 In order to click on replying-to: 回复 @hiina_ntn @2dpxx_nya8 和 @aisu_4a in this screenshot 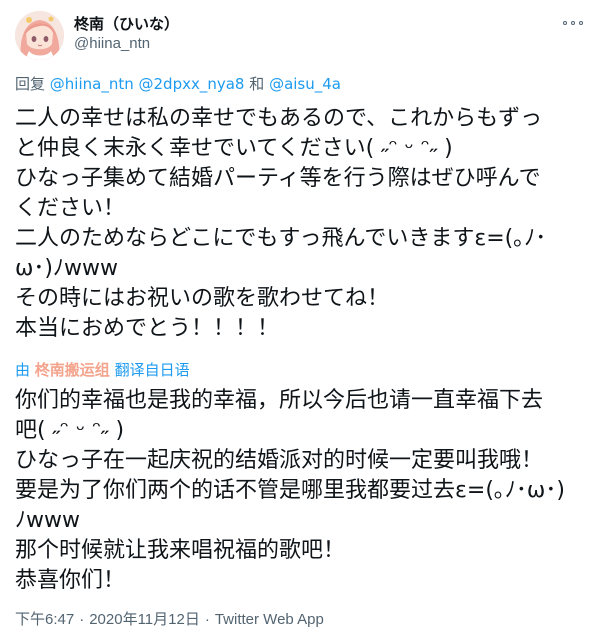, I will do `click(178, 84)`.